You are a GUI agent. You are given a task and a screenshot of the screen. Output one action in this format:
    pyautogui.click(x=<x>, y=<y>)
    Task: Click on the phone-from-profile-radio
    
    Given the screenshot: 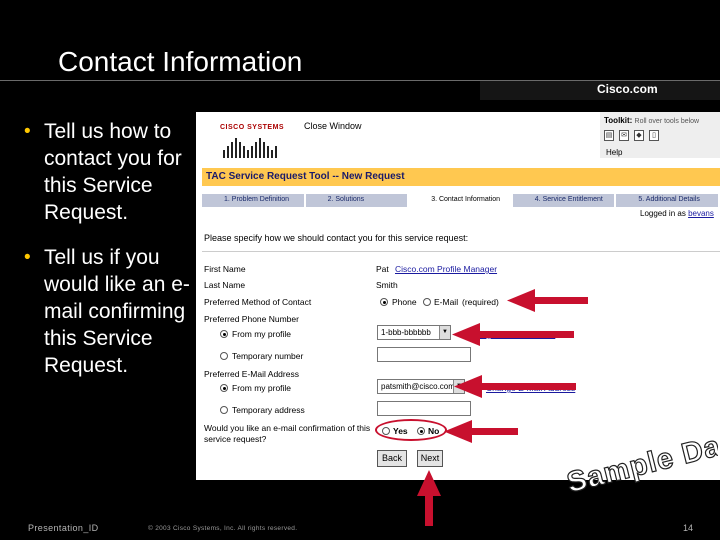 What is the action you would take?
    pyautogui.click(x=224, y=334)
    